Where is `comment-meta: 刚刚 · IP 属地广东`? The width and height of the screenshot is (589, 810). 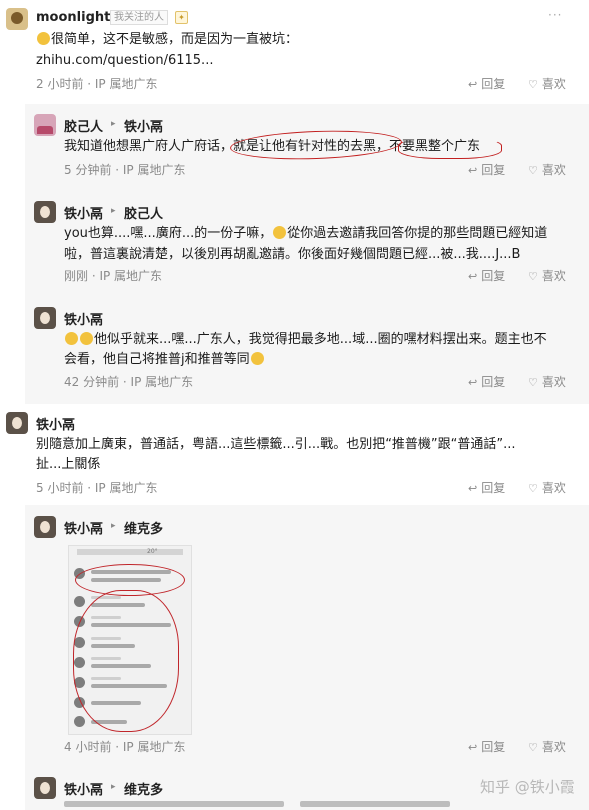
comment-meta: 刚刚 · IP 属地广东 is located at coordinates (113, 276).